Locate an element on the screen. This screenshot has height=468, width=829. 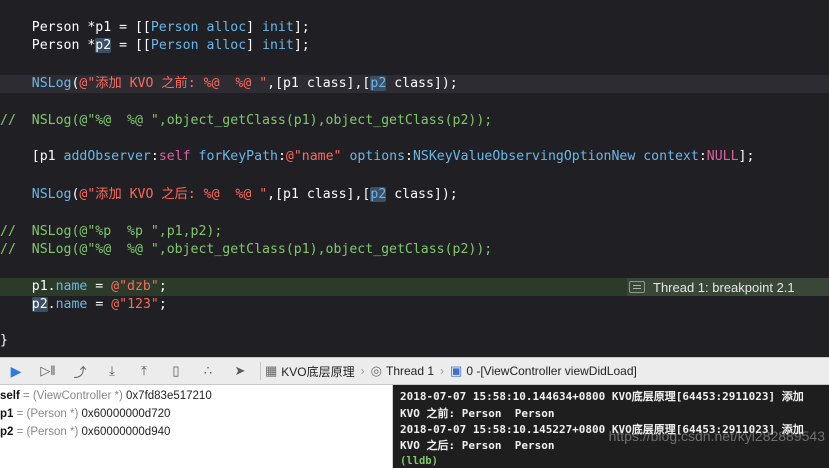
console-line: KVO 之前: Person Person is located at coordinates (477, 413).